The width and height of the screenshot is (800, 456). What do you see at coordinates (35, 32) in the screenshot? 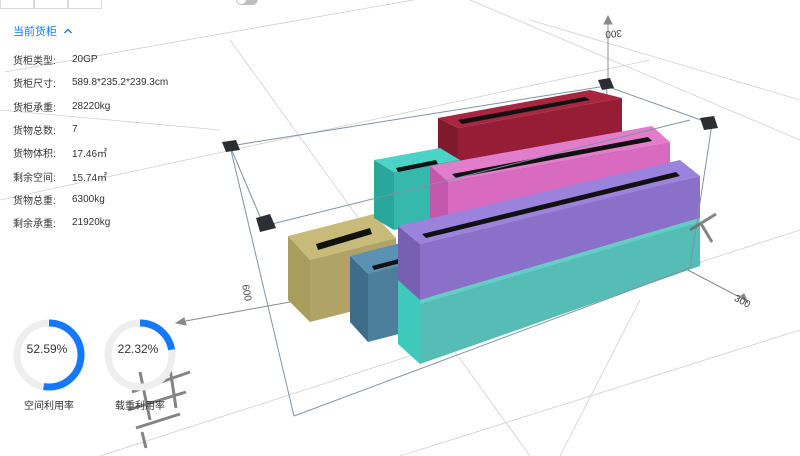
I see `panel-title: 当前货柜` at bounding box center [35, 32].